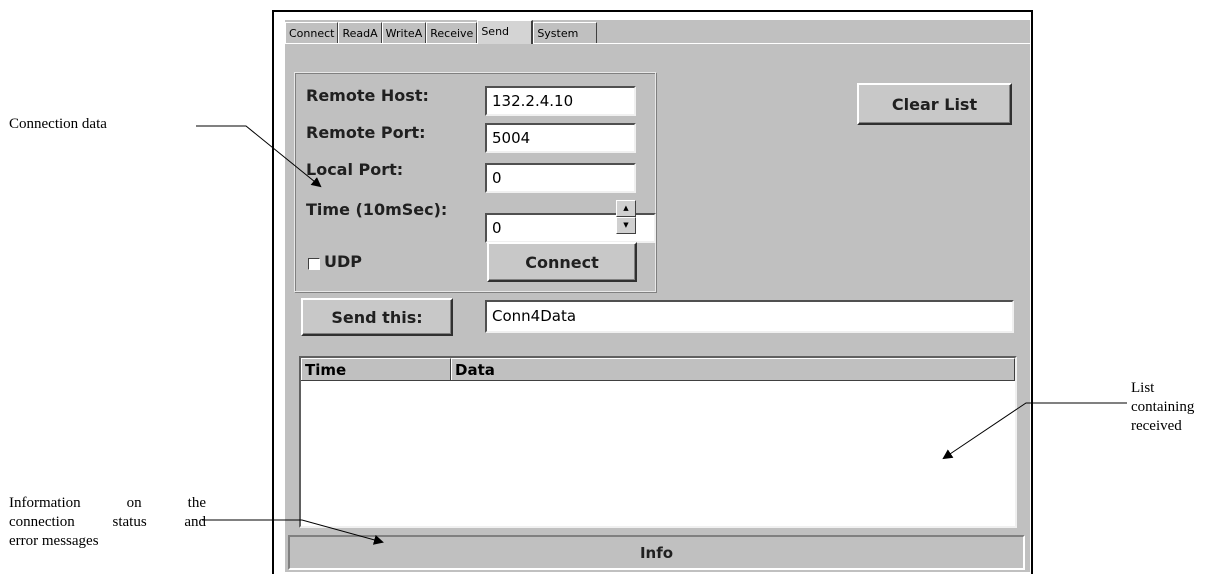  I want to click on callout-list-received, so click(1034, 431).